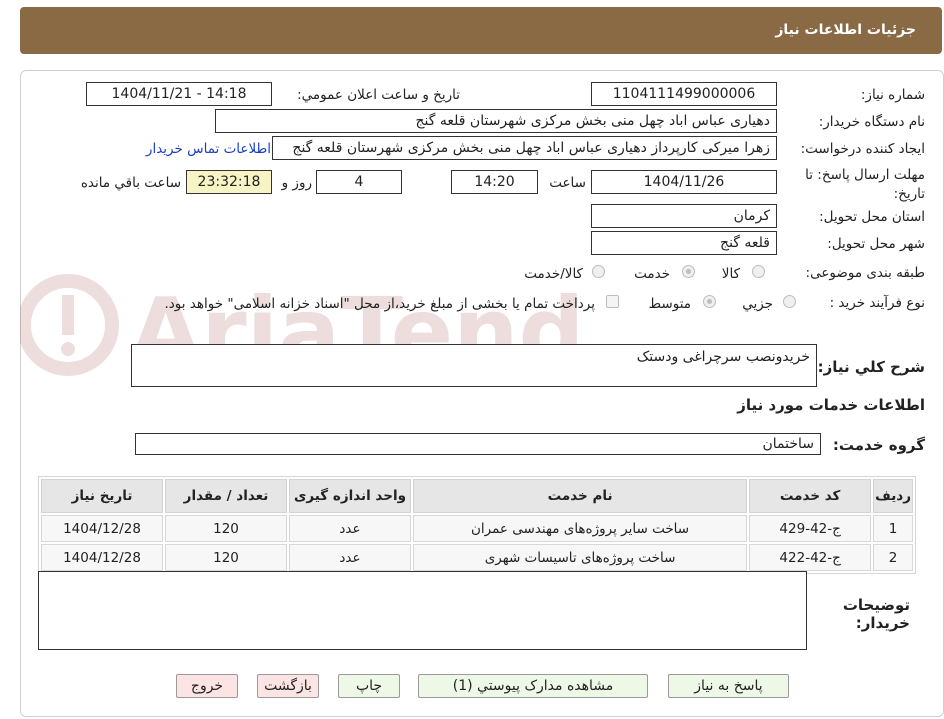  I want to click on category-radio-goods-service, so click(598, 271).